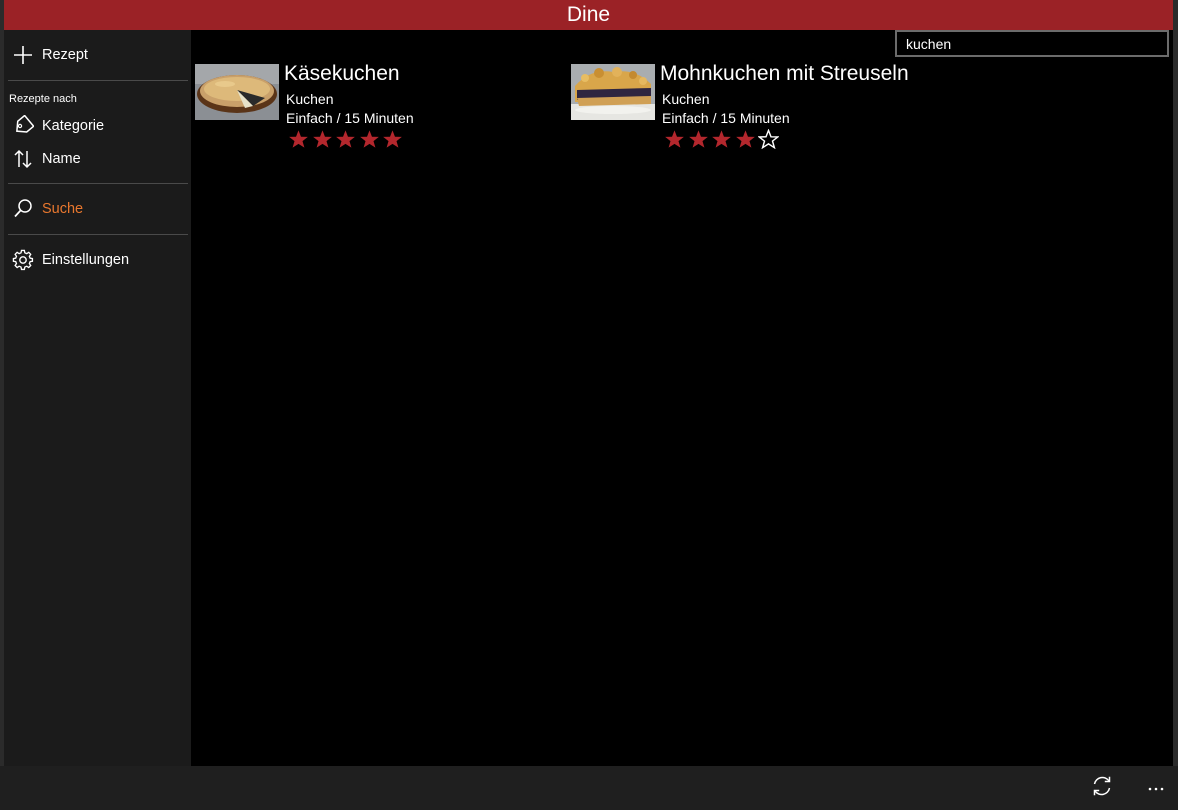 This screenshot has width=1178, height=810. What do you see at coordinates (61, 159) in the screenshot?
I see `sidebar-item-label: Name` at bounding box center [61, 159].